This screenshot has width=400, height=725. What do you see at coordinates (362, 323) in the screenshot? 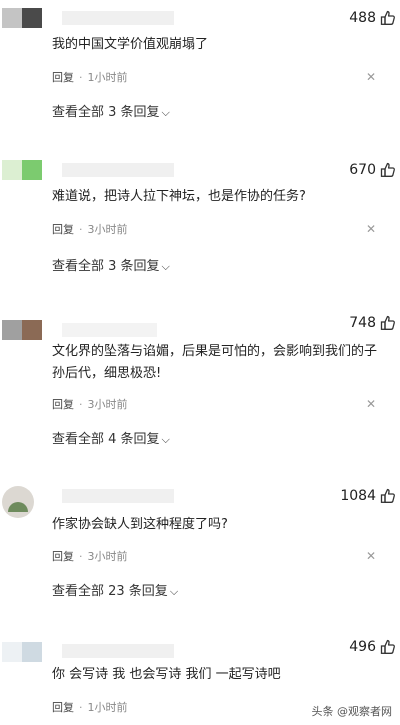
I see `like-count: 748` at bounding box center [362, 323].